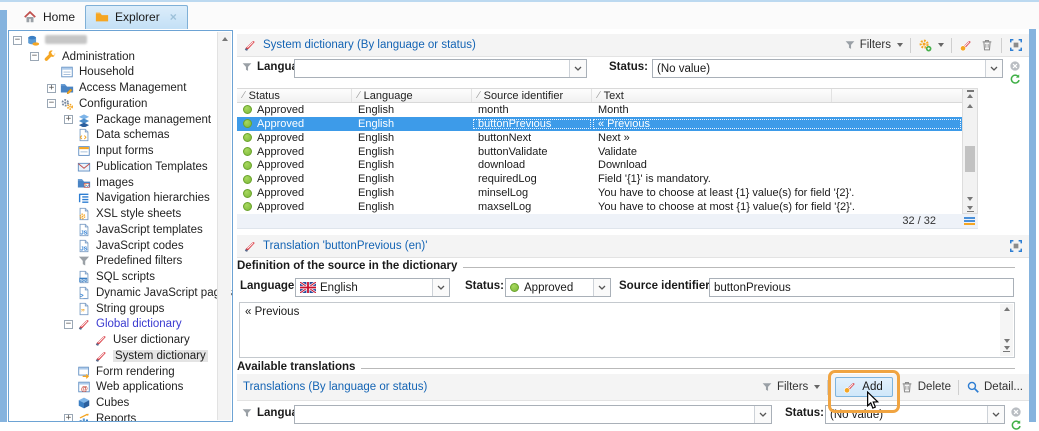 Image resolution: width=1039 pixels, height=431 pixels. What do you see at coordinates (599, 152) in the screenshot?
I see `table-row: Approved English buttonValidate Validate` at bounding box center [599, 152].